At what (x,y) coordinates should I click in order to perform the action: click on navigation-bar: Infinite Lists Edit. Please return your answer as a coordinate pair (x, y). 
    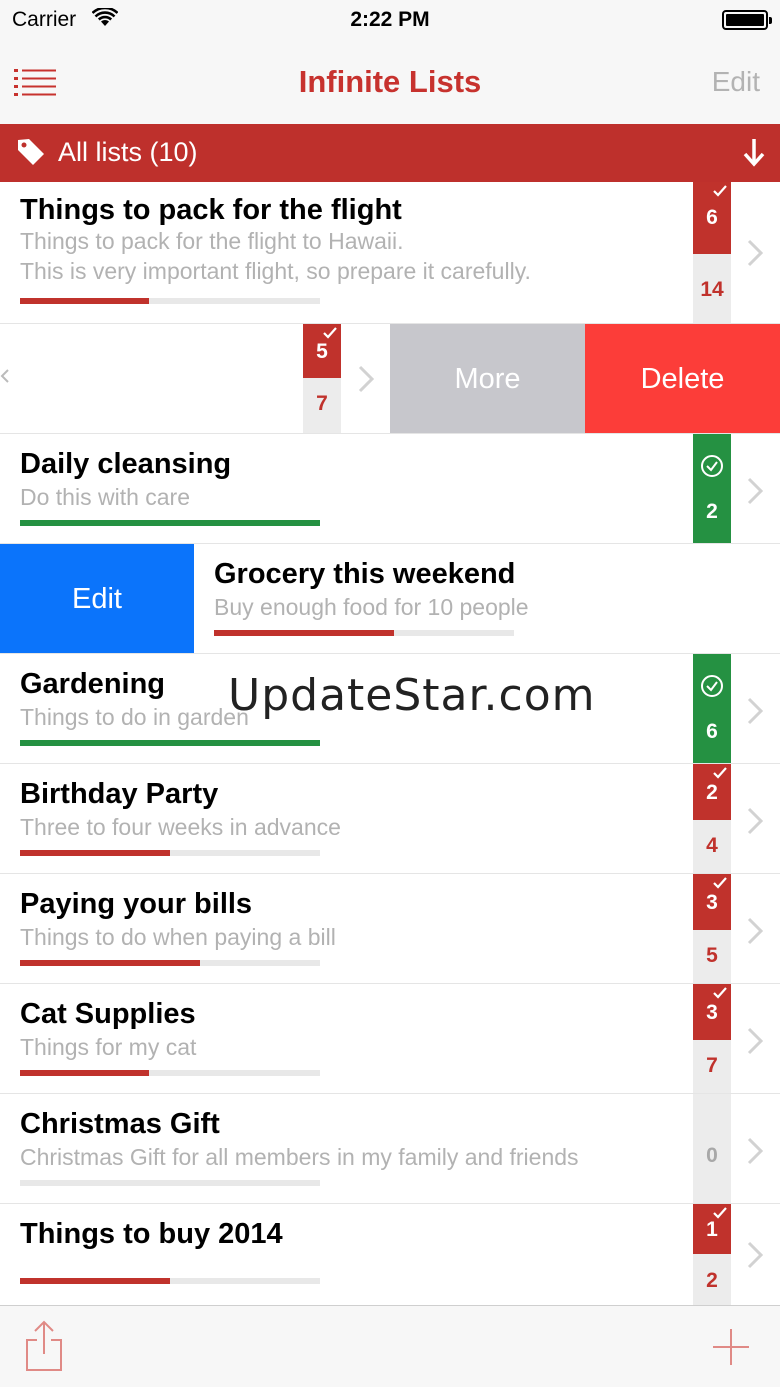
    Looking at the image, I should click on (390, 82).